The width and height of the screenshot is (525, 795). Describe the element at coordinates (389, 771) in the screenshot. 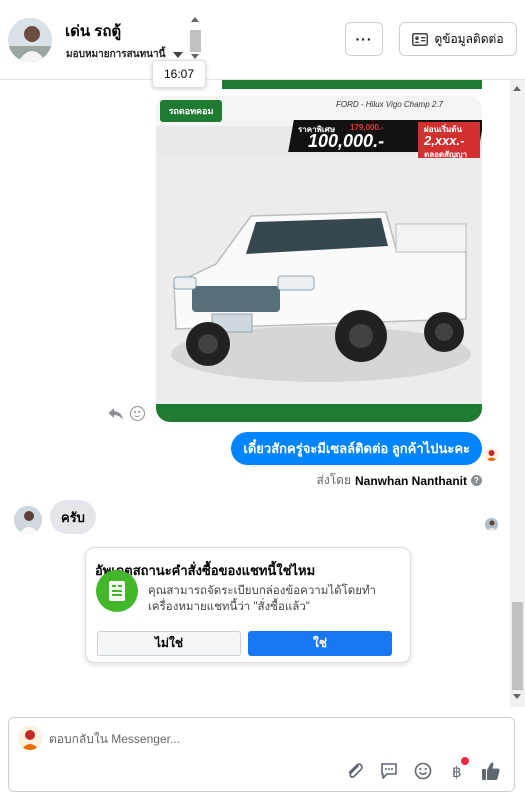

I see `saved-replies-icon` at that location.